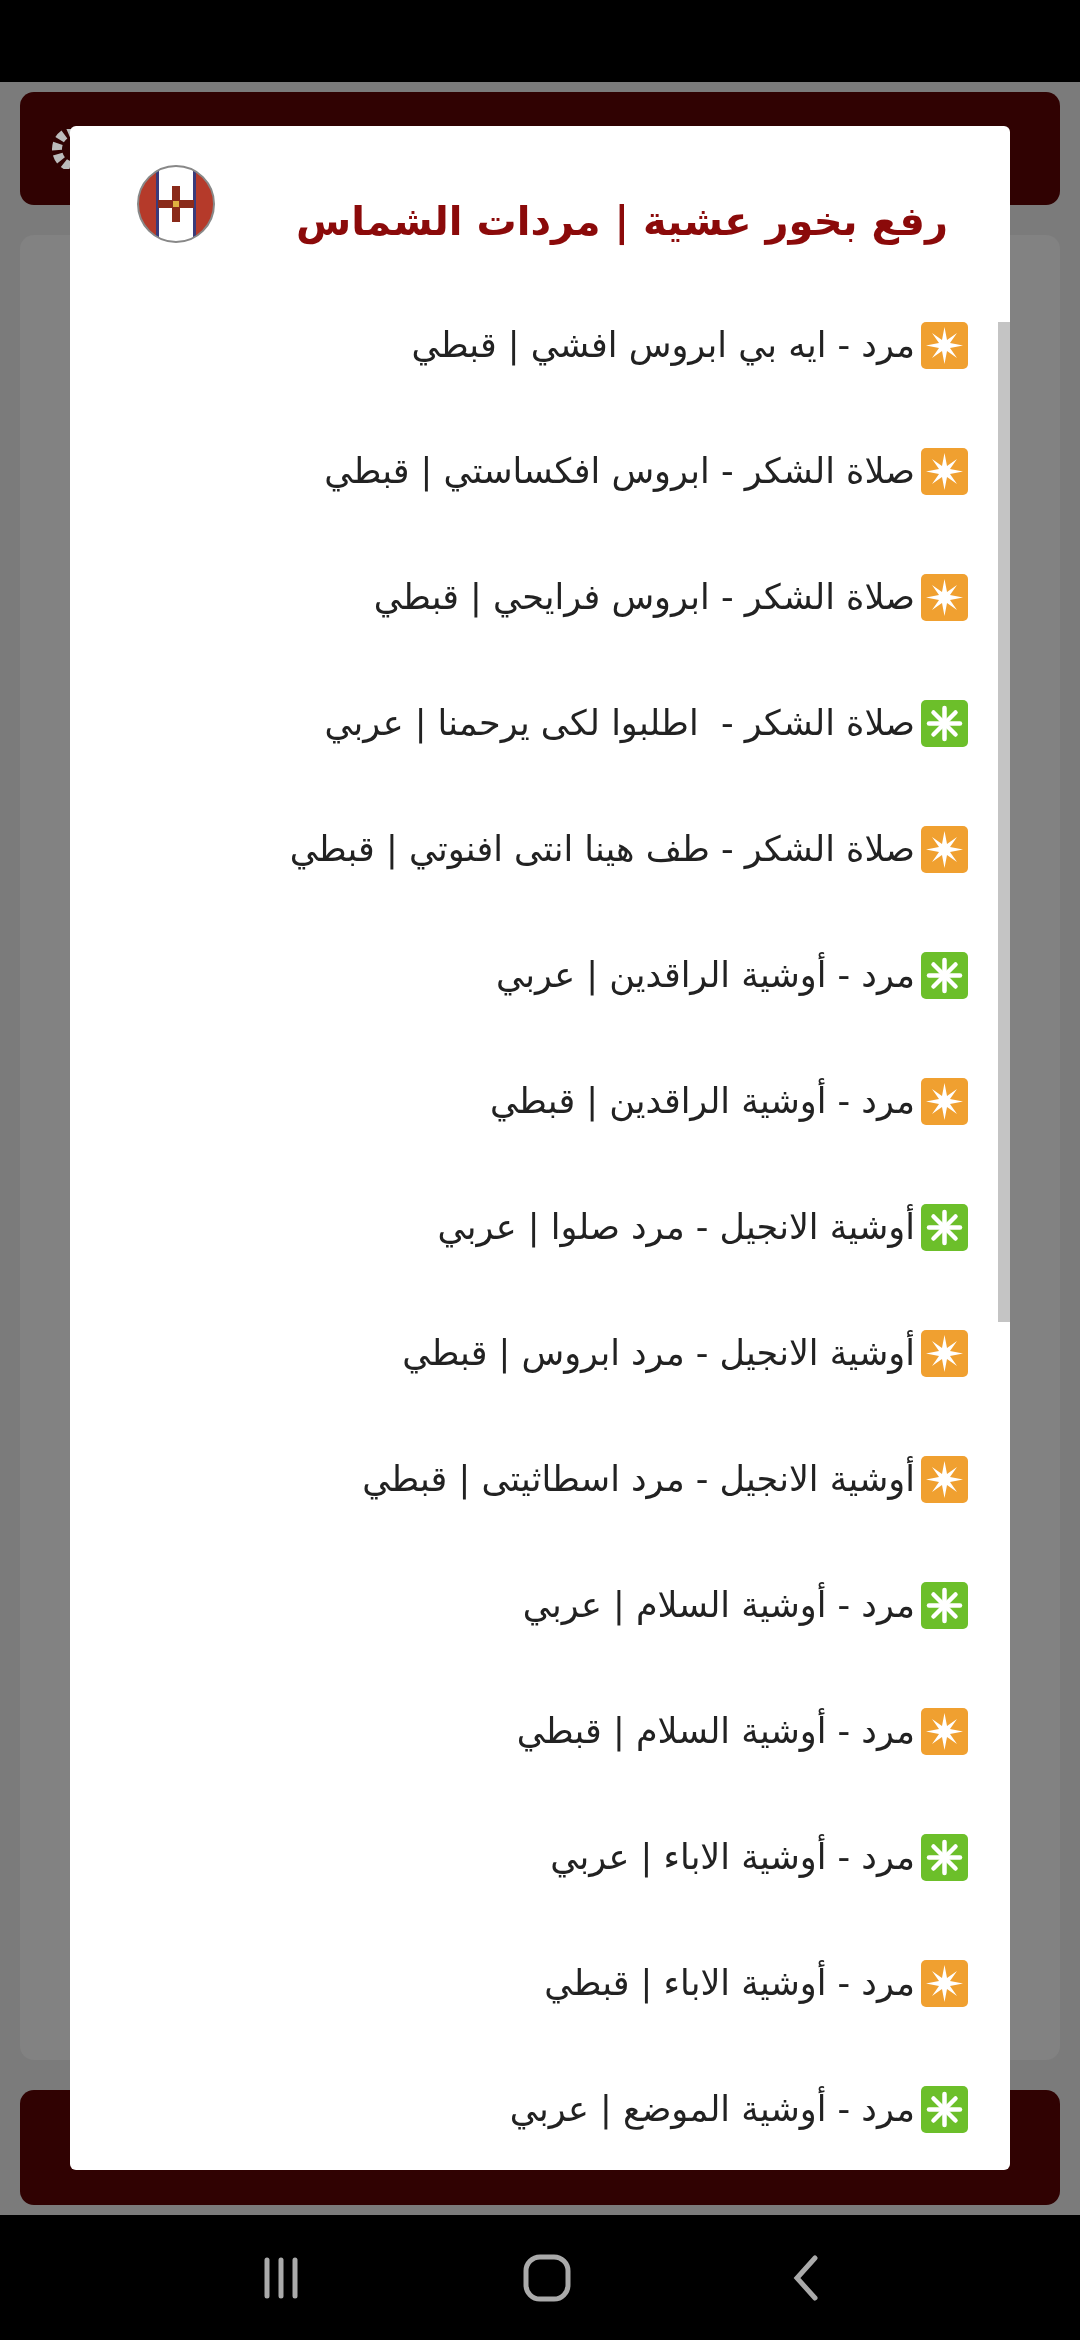 The height and width of the screenshot is (2340, 1080). Describe the element at coordinates (742, 1731) in the screenshot. I see `list-item: مرد - أوشية السلام | قبطي` at that location.